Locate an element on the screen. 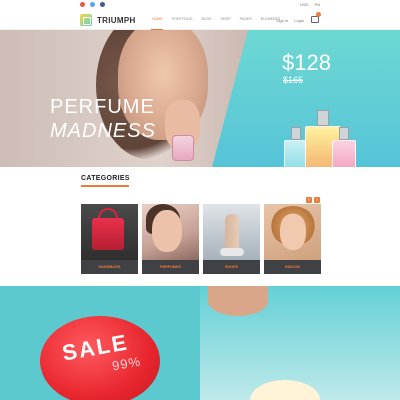  logo-text: TRIUMPH is located at coordinates (116, 20).